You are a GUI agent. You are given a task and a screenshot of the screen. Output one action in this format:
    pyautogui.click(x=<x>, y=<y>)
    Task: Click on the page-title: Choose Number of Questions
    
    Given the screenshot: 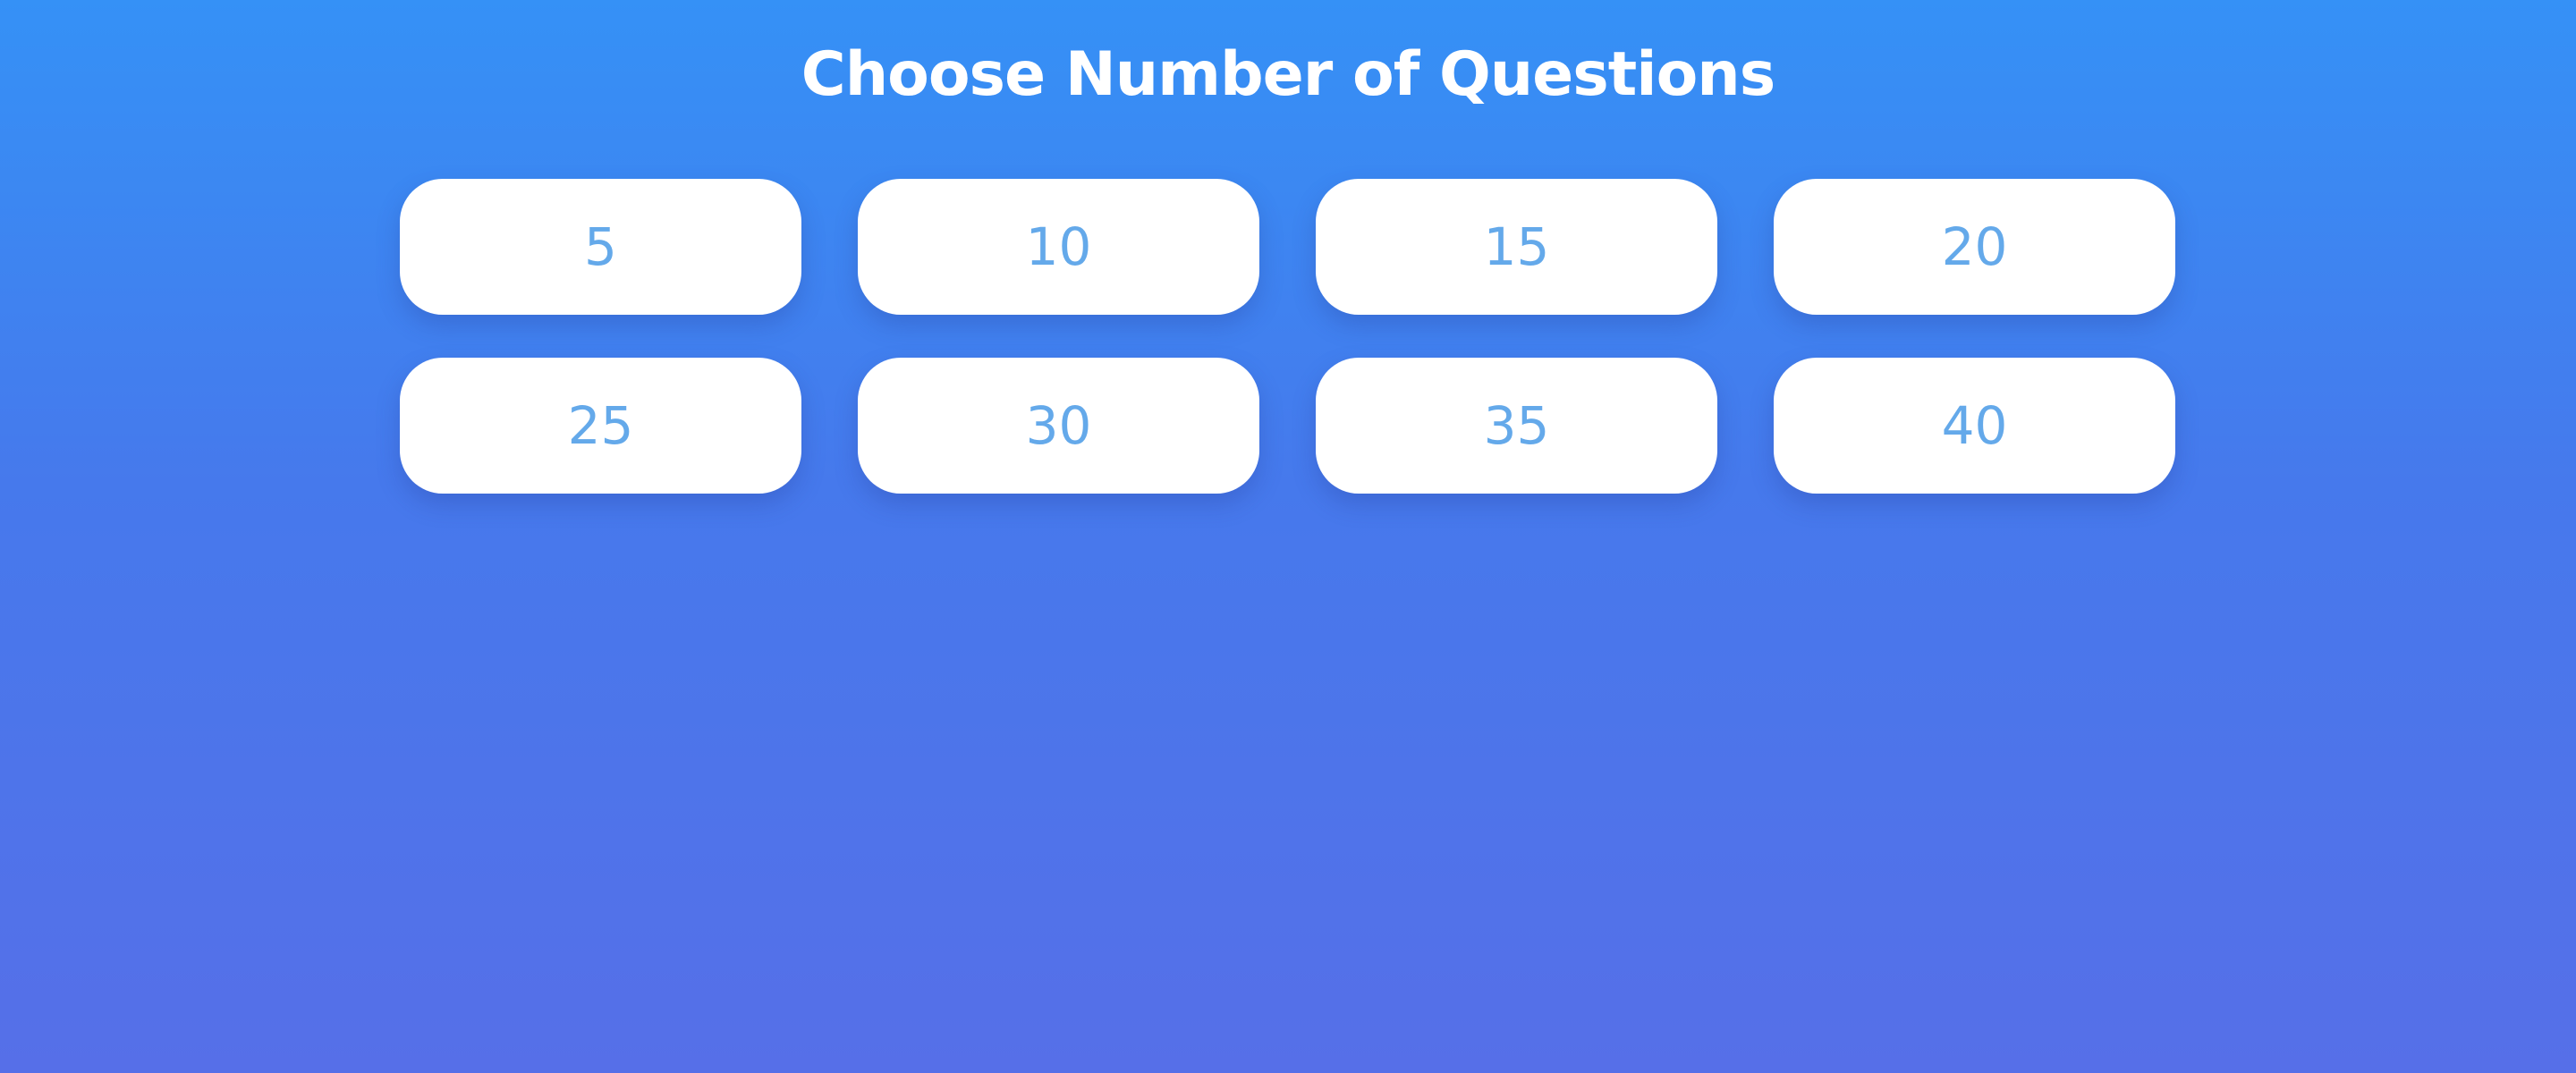 What is the action you would take?
    pyautogui.click(x=1288, y=74)
    